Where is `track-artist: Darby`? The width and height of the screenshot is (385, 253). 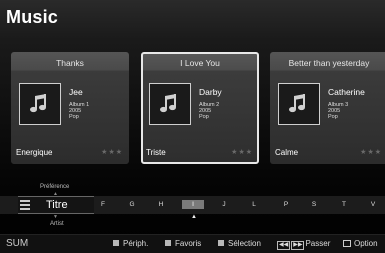 track-artist: Darby is located at coordinates (210, 92).